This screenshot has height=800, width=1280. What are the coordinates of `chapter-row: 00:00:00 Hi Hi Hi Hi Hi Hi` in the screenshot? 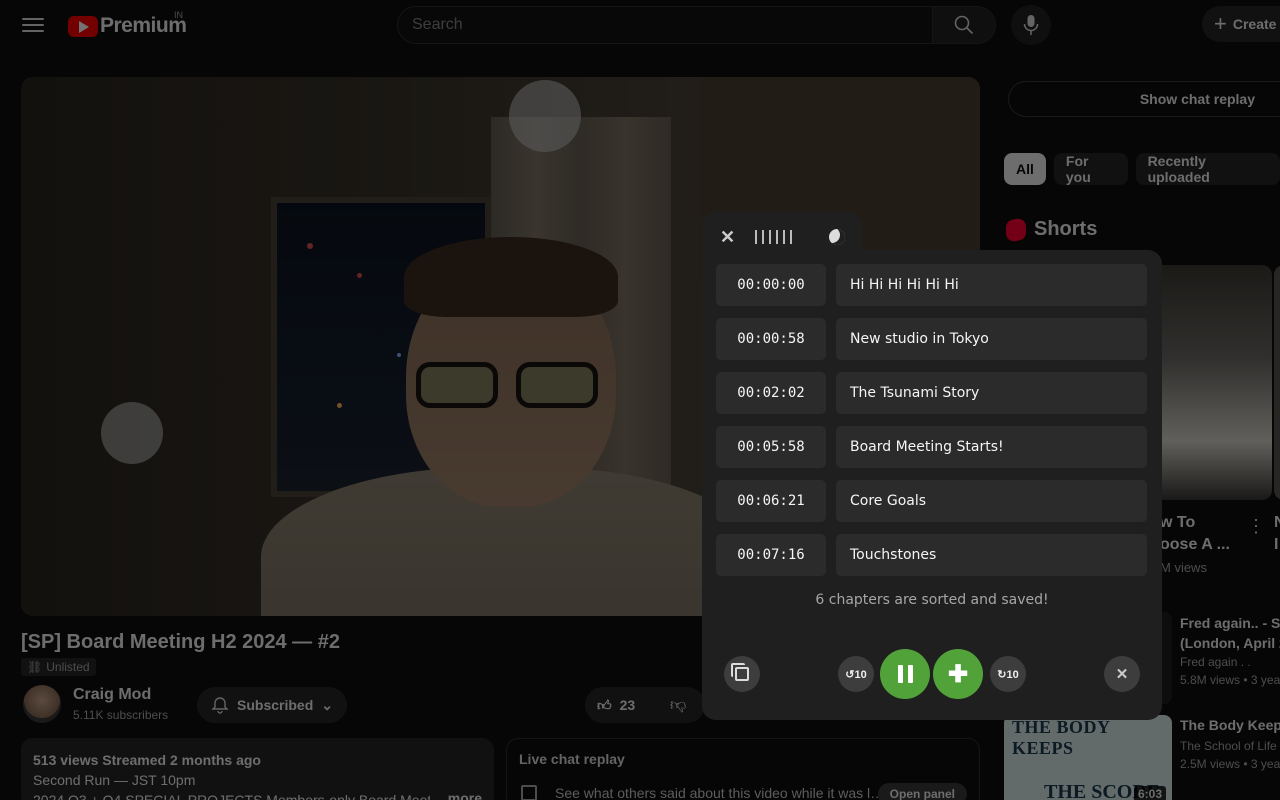 It's located at (932, 285).